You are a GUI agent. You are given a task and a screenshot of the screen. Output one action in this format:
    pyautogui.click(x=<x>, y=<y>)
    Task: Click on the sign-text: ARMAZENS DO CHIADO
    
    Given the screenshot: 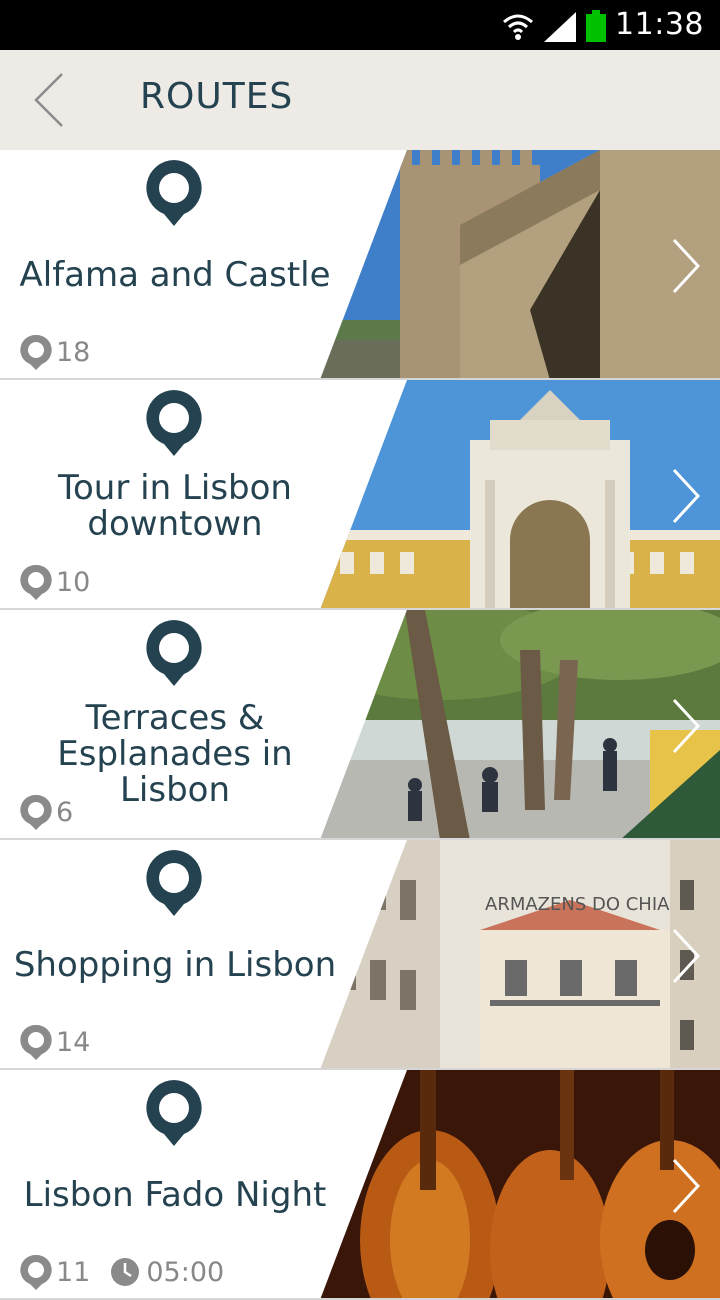 What is the action you would take?
    pyautogui.click(x=591, y=904)
    